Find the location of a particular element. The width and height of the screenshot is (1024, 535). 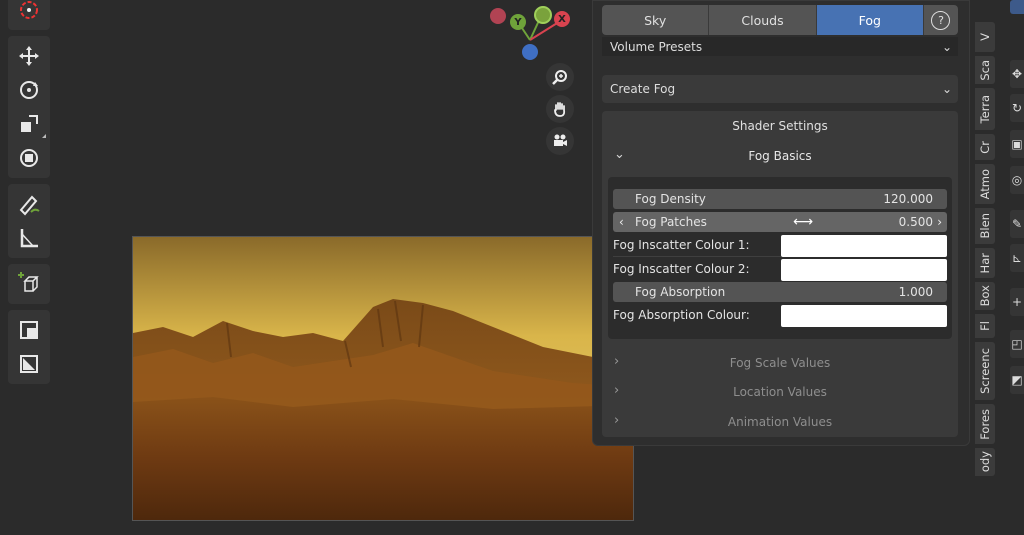

zoom-icon is located at coordinates (559, 77).